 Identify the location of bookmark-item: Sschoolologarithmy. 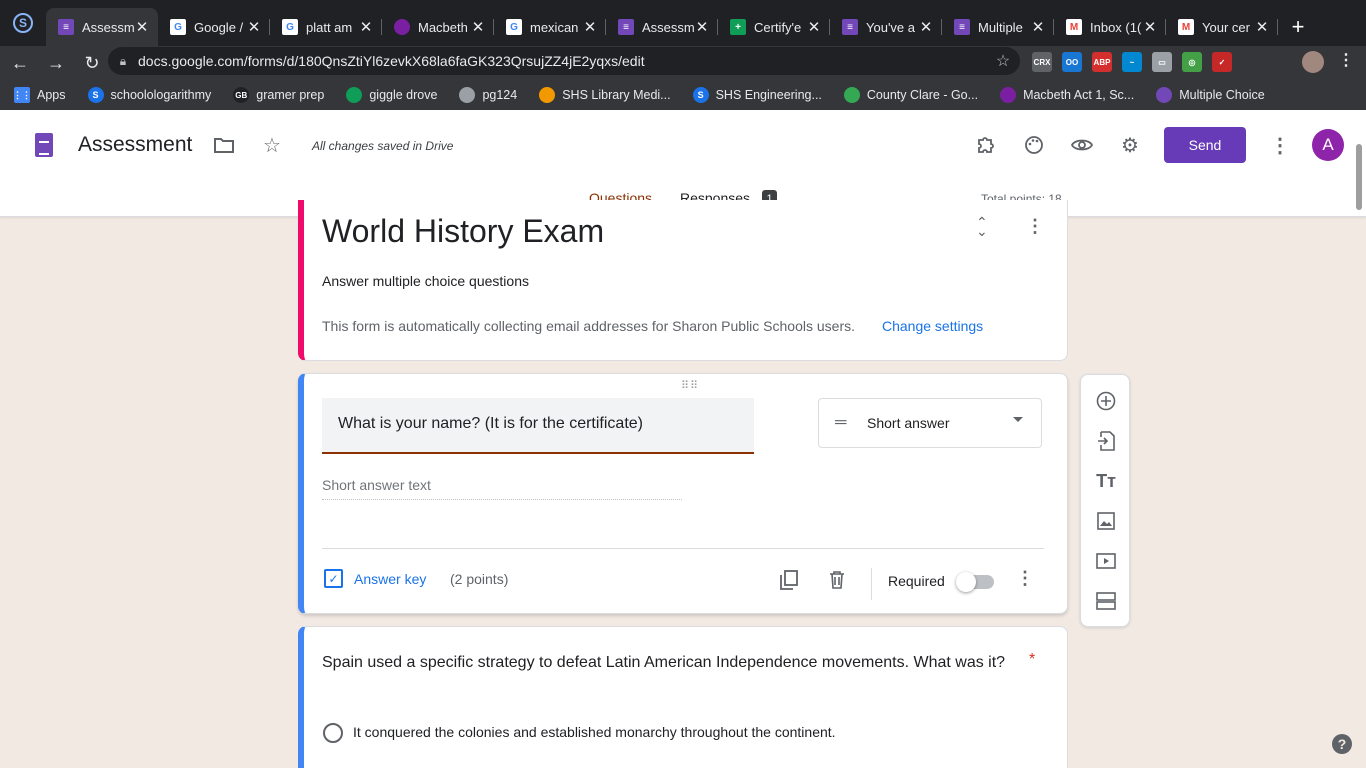
(149, 95).